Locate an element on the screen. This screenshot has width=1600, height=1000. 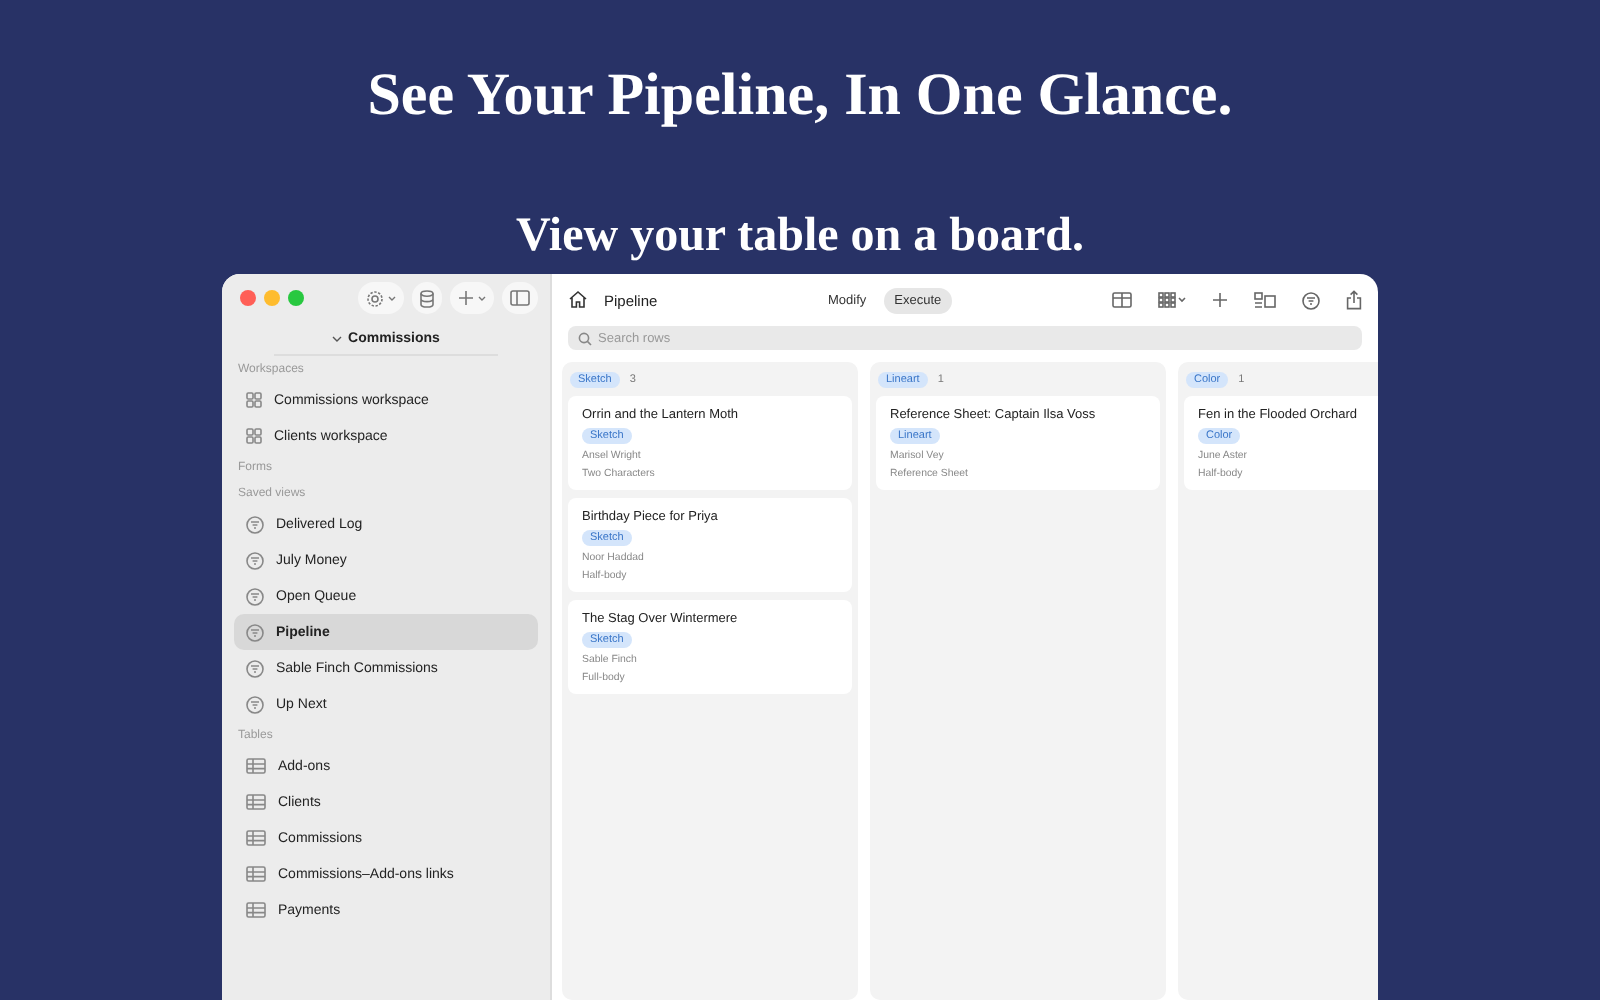
table-view-icon is located at coordinates (1122, 300).